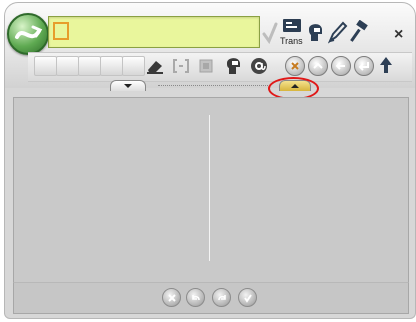  Describe the element at coordinates (386, 65) in the screenshot. I see `shift-up-icon` at that location.